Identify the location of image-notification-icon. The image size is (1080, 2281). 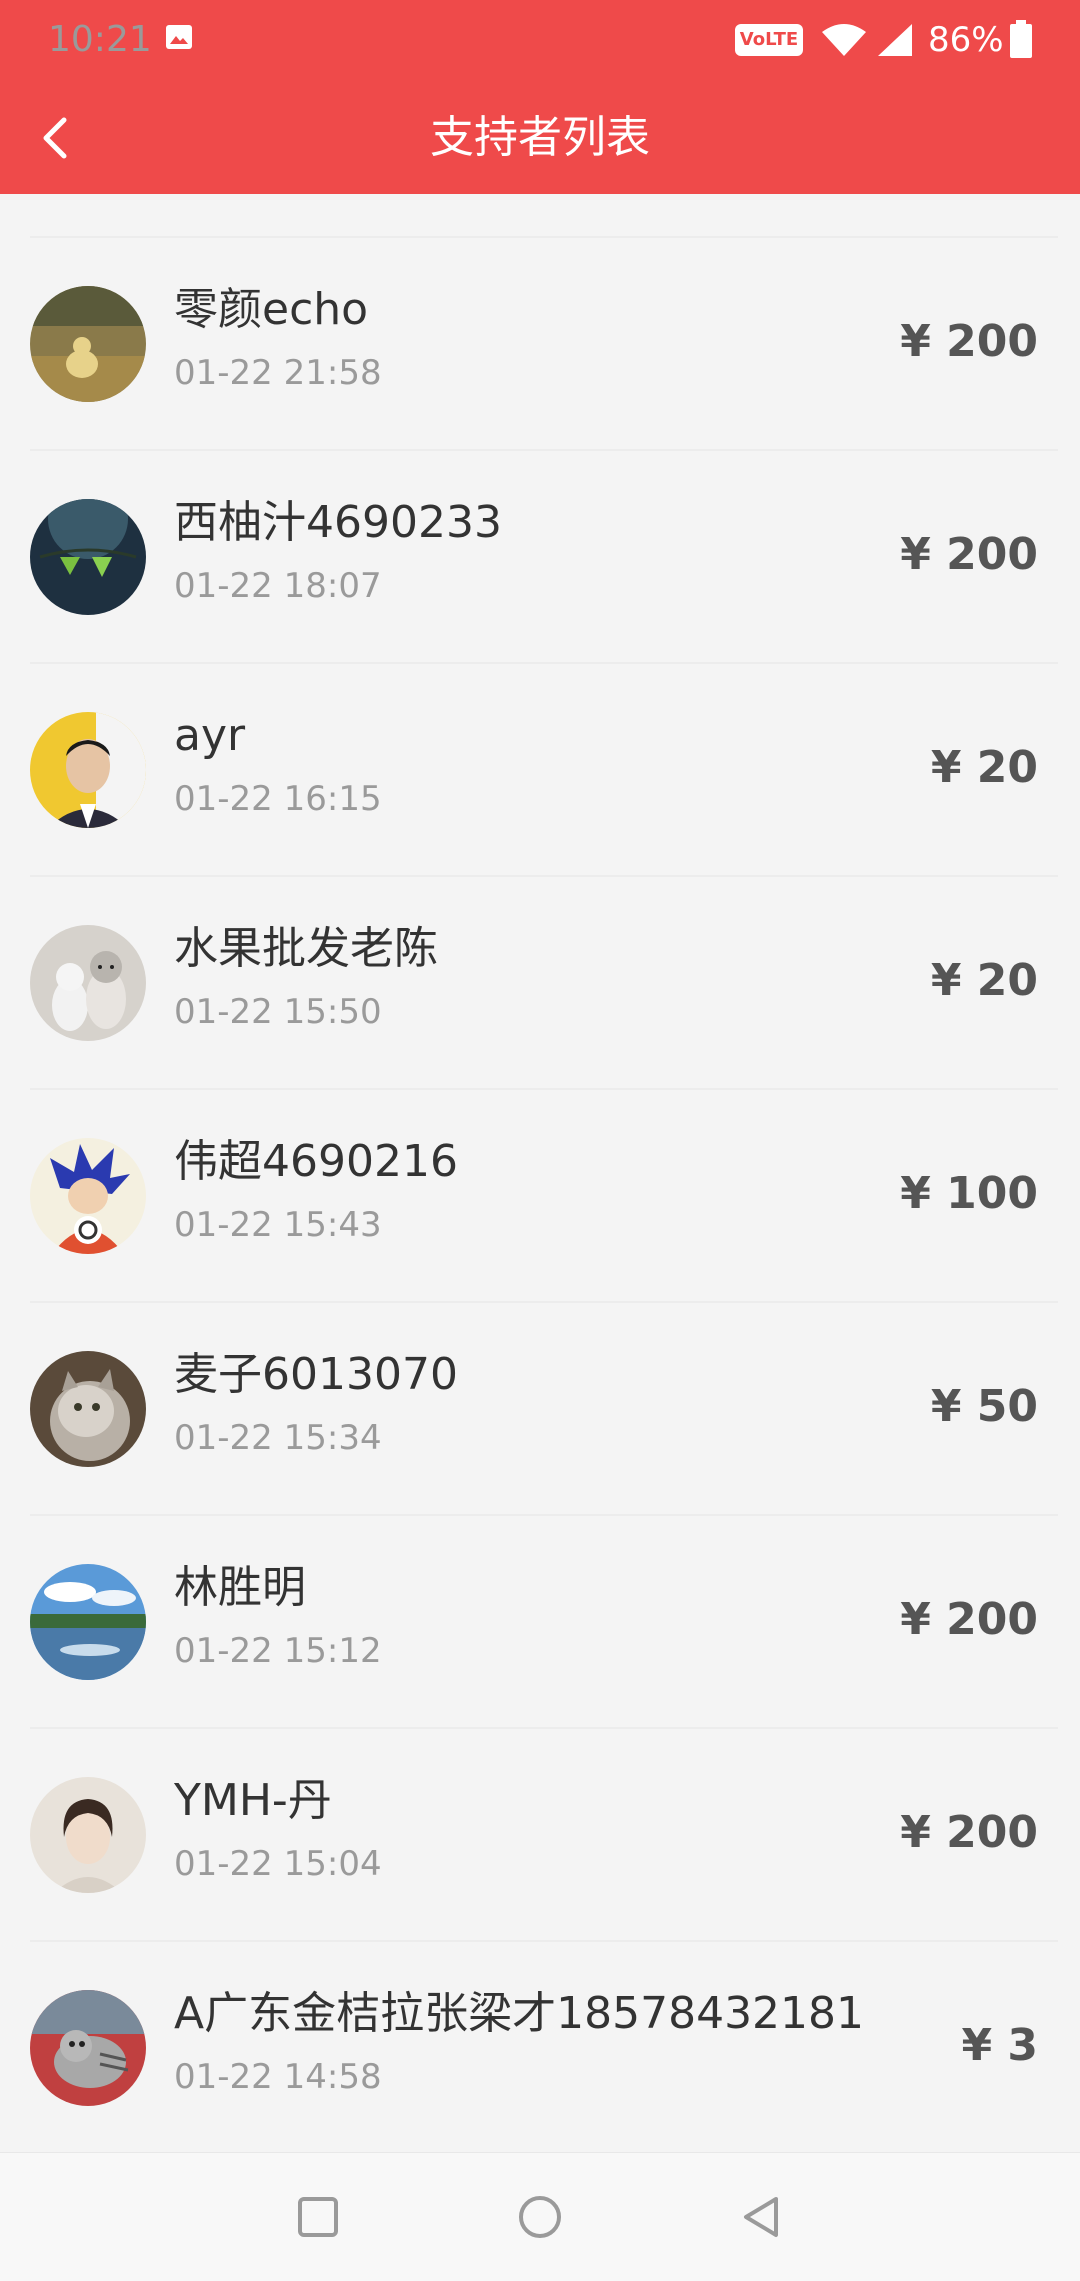
(179, 37).